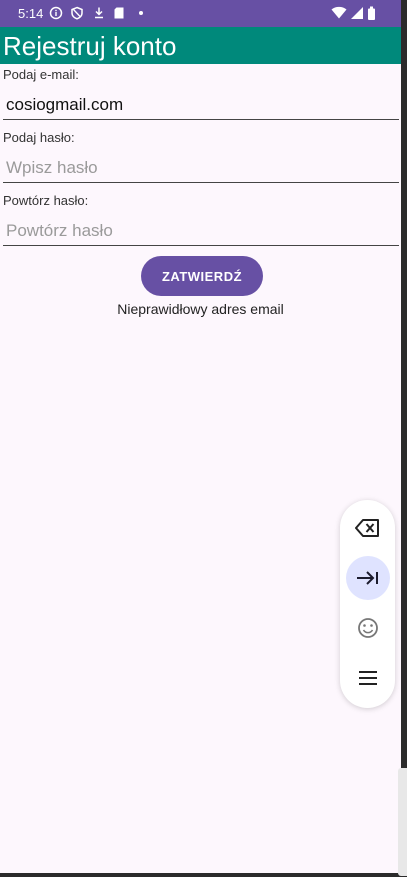 This screenshot has height=877, width=407. What do you see at coordinates (39, 137) in the screenshot?
I see `password-label: Podaj hasło:` at bounding box center [39, 137].